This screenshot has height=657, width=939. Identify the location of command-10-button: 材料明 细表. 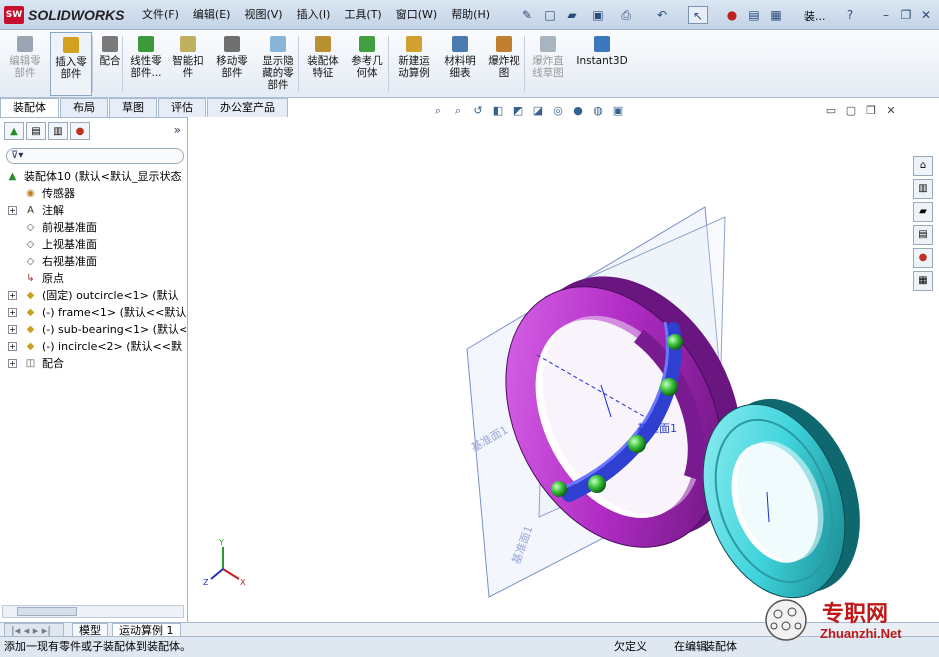
(460, 64).